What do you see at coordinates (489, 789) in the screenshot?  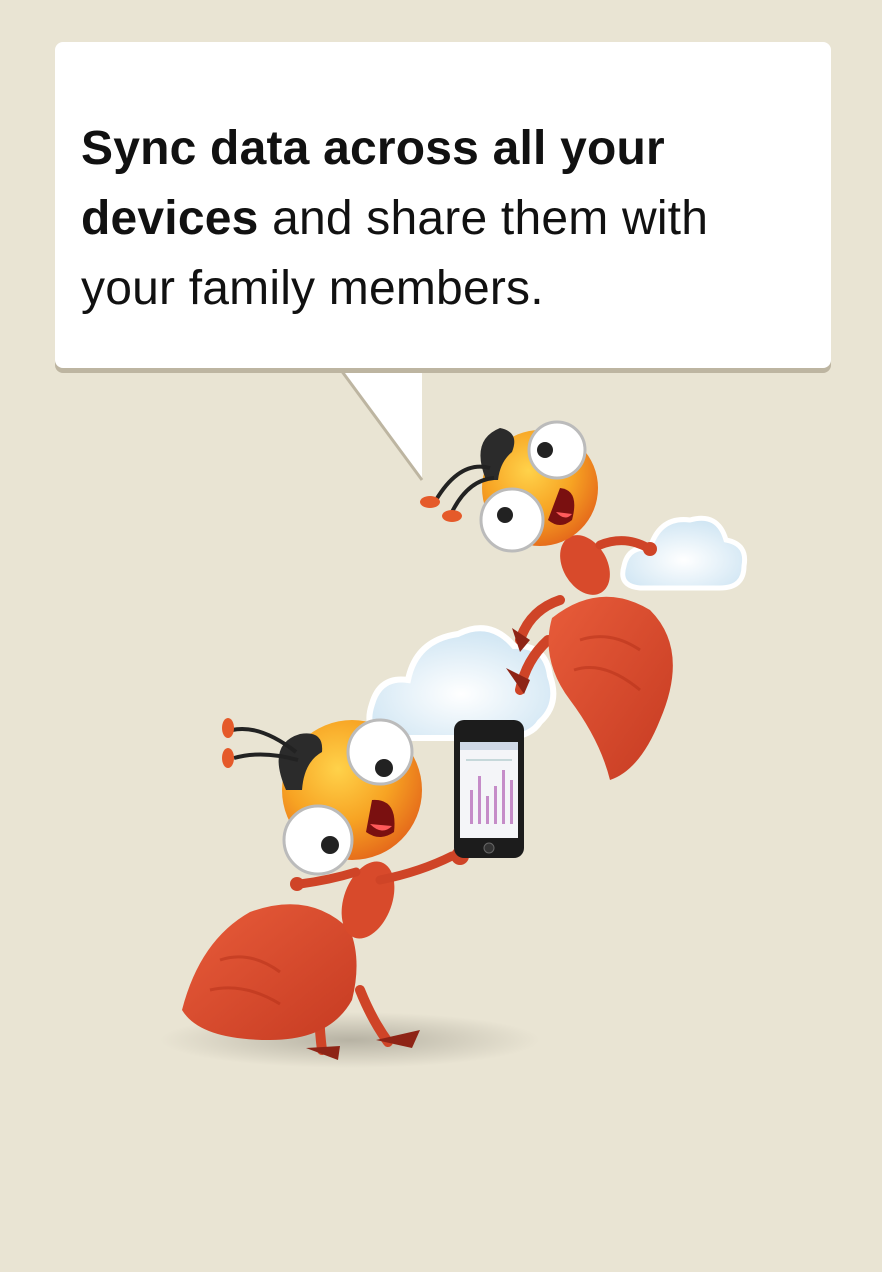 I see `smartphone-icon` at bounding box center [489, 789].